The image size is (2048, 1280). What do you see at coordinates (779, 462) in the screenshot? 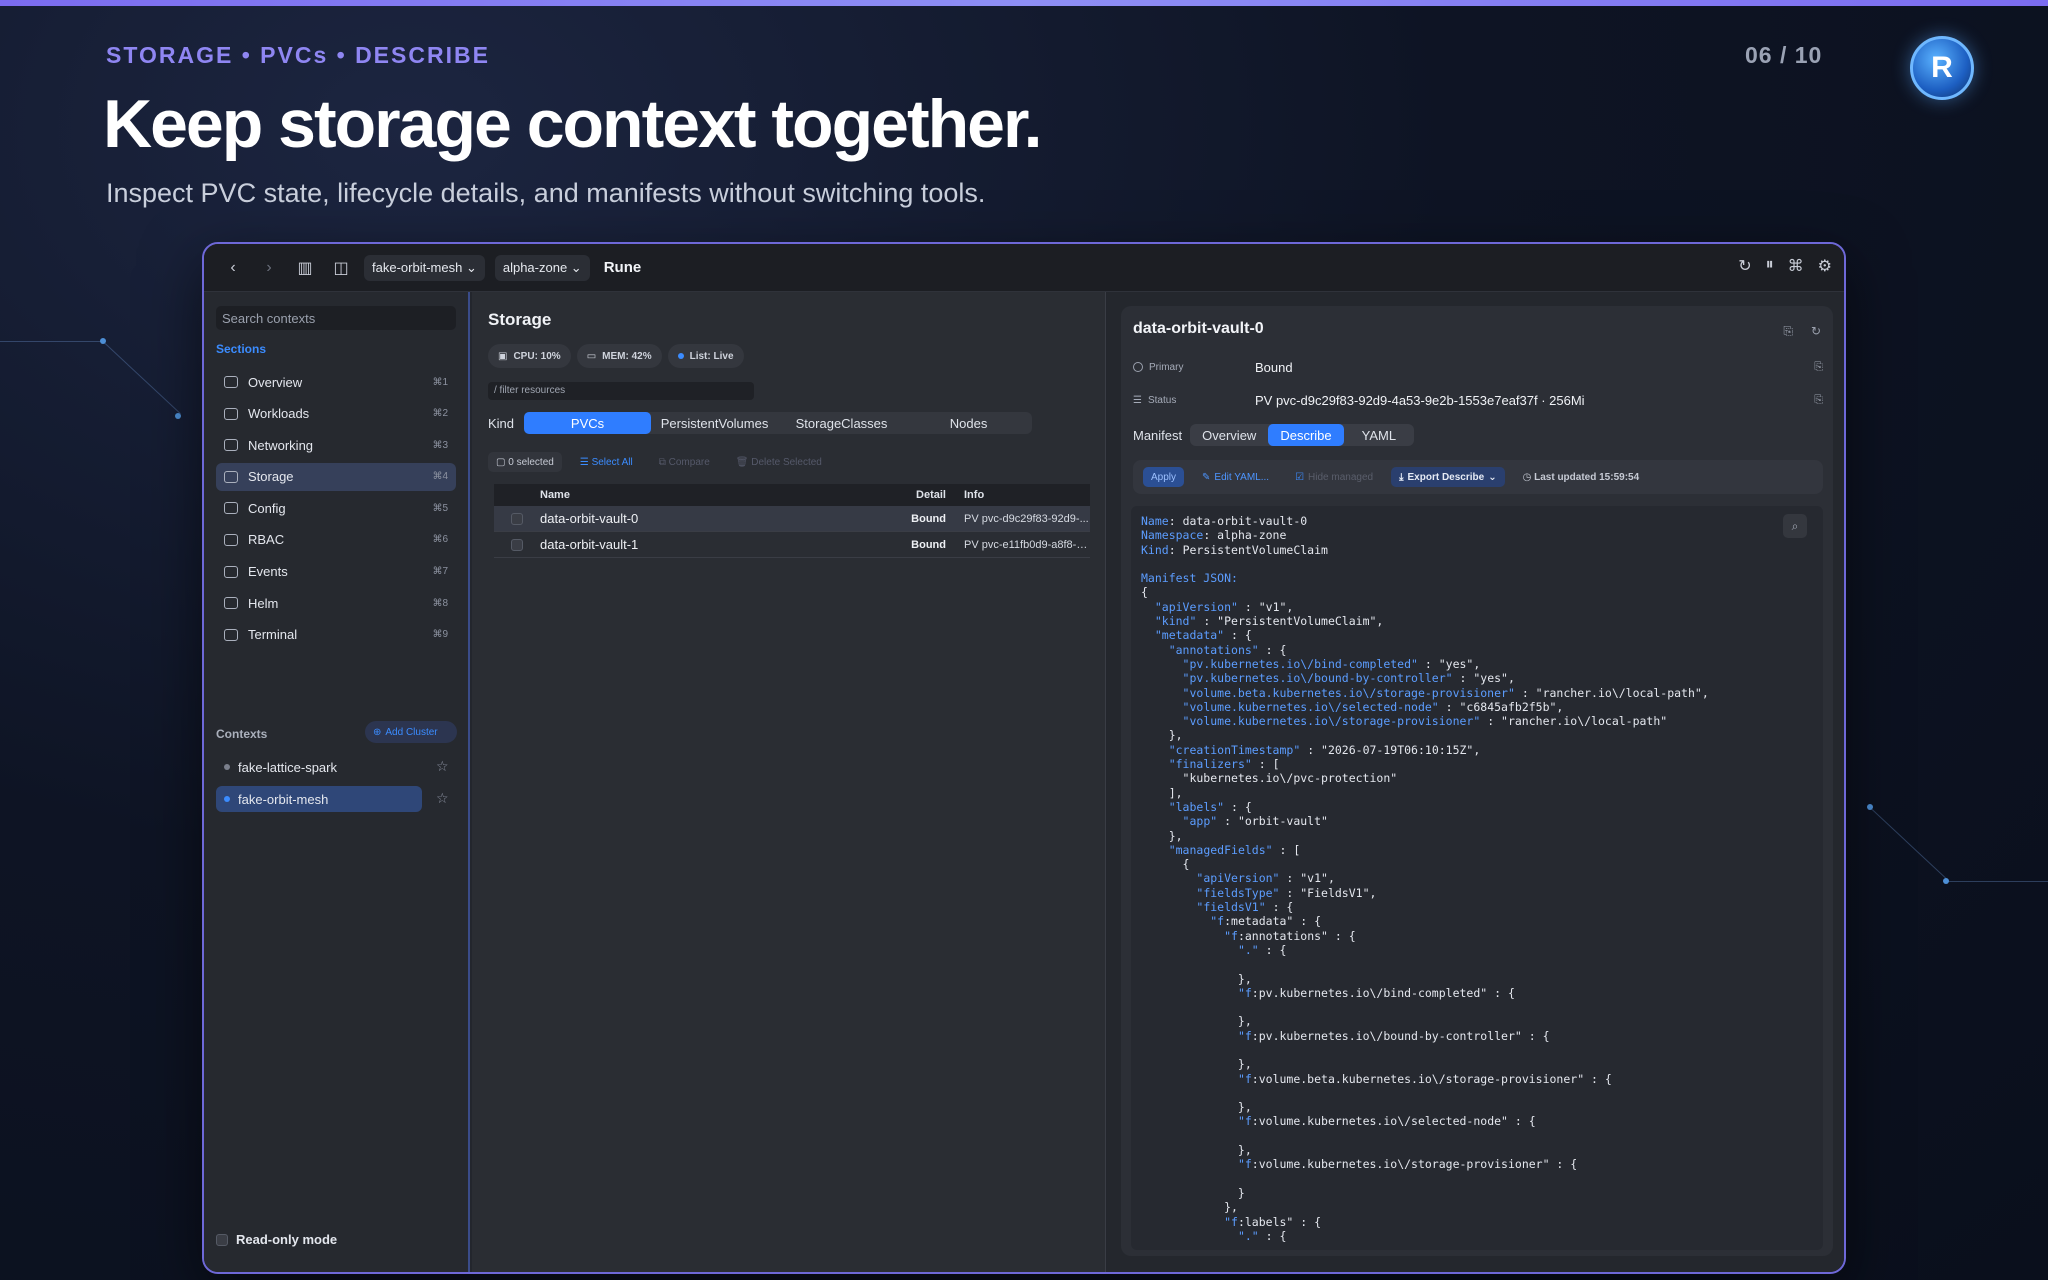
I see `delete-selected-button: 🗑 Delete Selected` at bounding box center [779, 462].